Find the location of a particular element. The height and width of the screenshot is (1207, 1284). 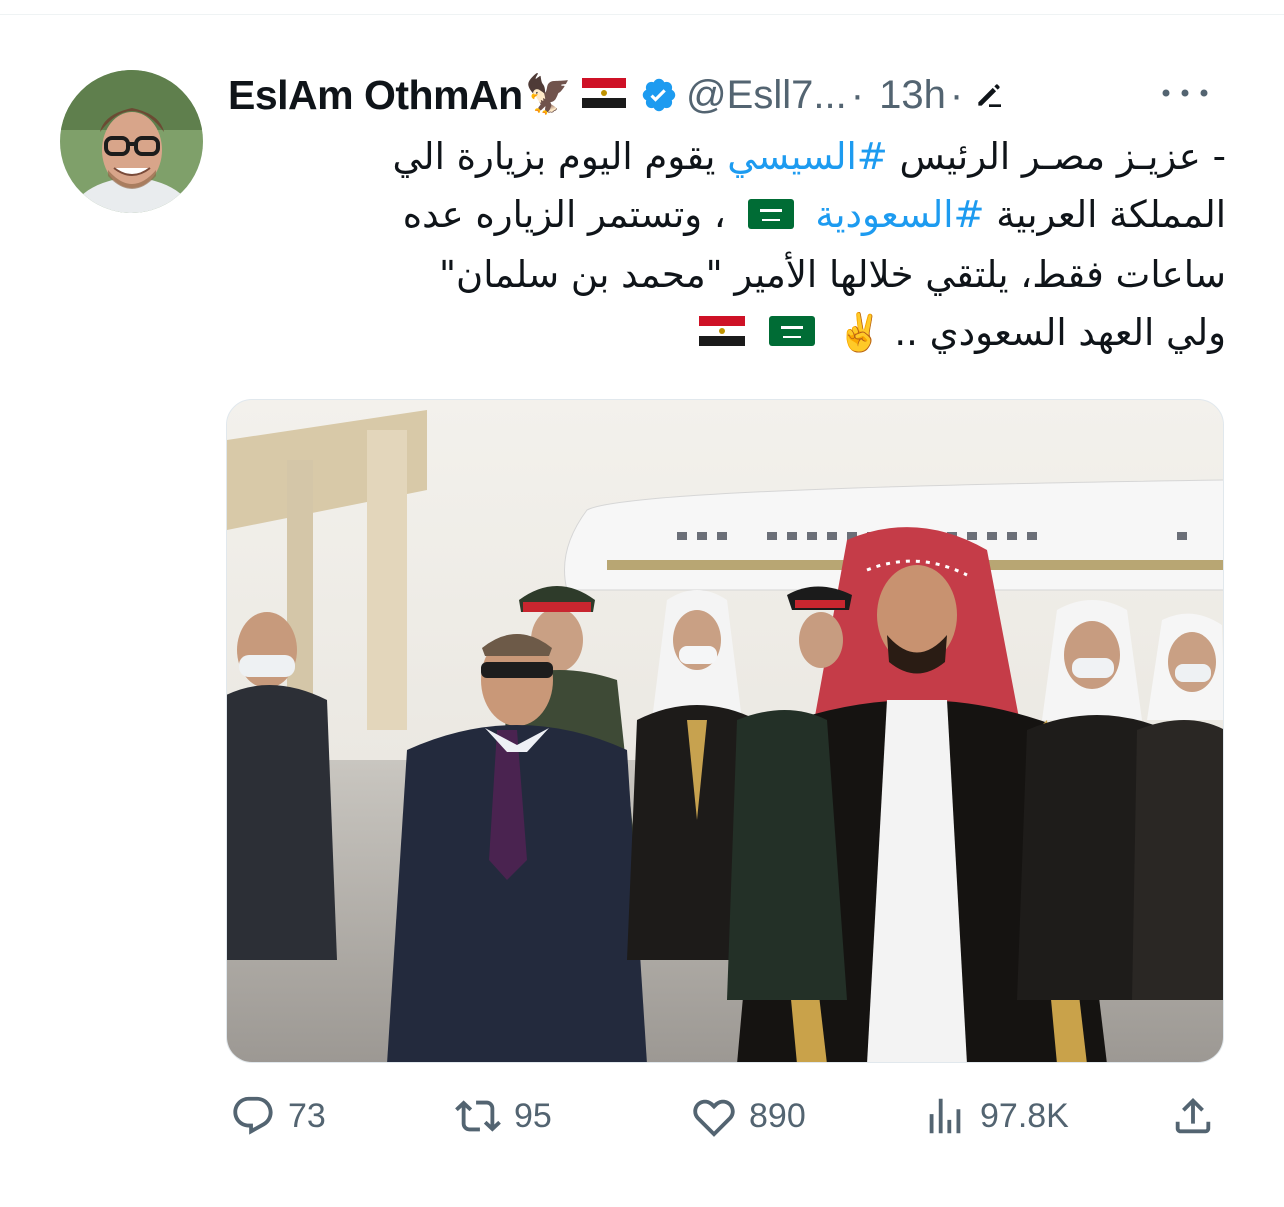

text-segment: - عزيـز مصـر الرئيس is located at coordinates (1056, 156).